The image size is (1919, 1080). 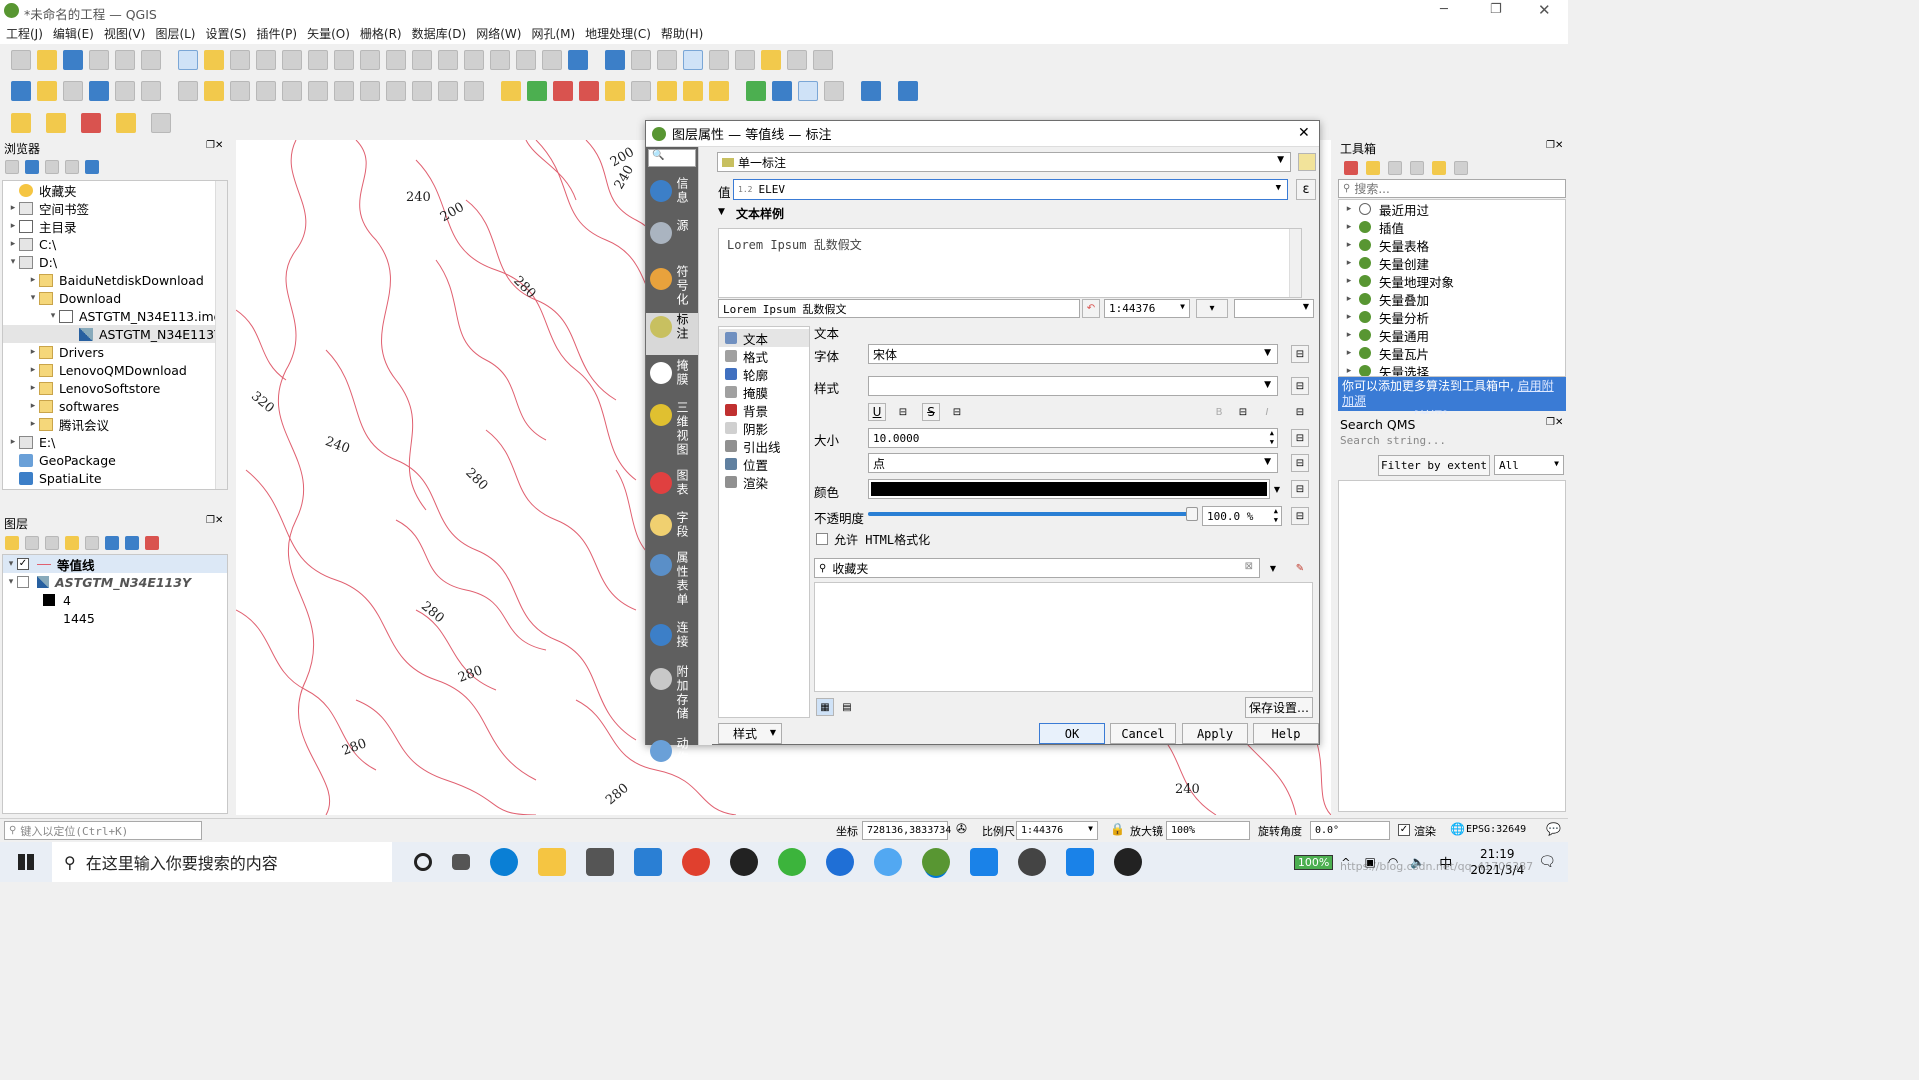 What do you see at coordinates (115, 208) in the screenshot?
I see `browser-item: ▸ 空间书签` at bounding box center [115, 208].